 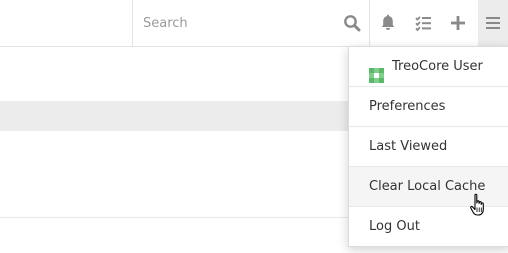 I want to click on menu-item-last-viewed: Last Viewed, so click(x=428, y=147).